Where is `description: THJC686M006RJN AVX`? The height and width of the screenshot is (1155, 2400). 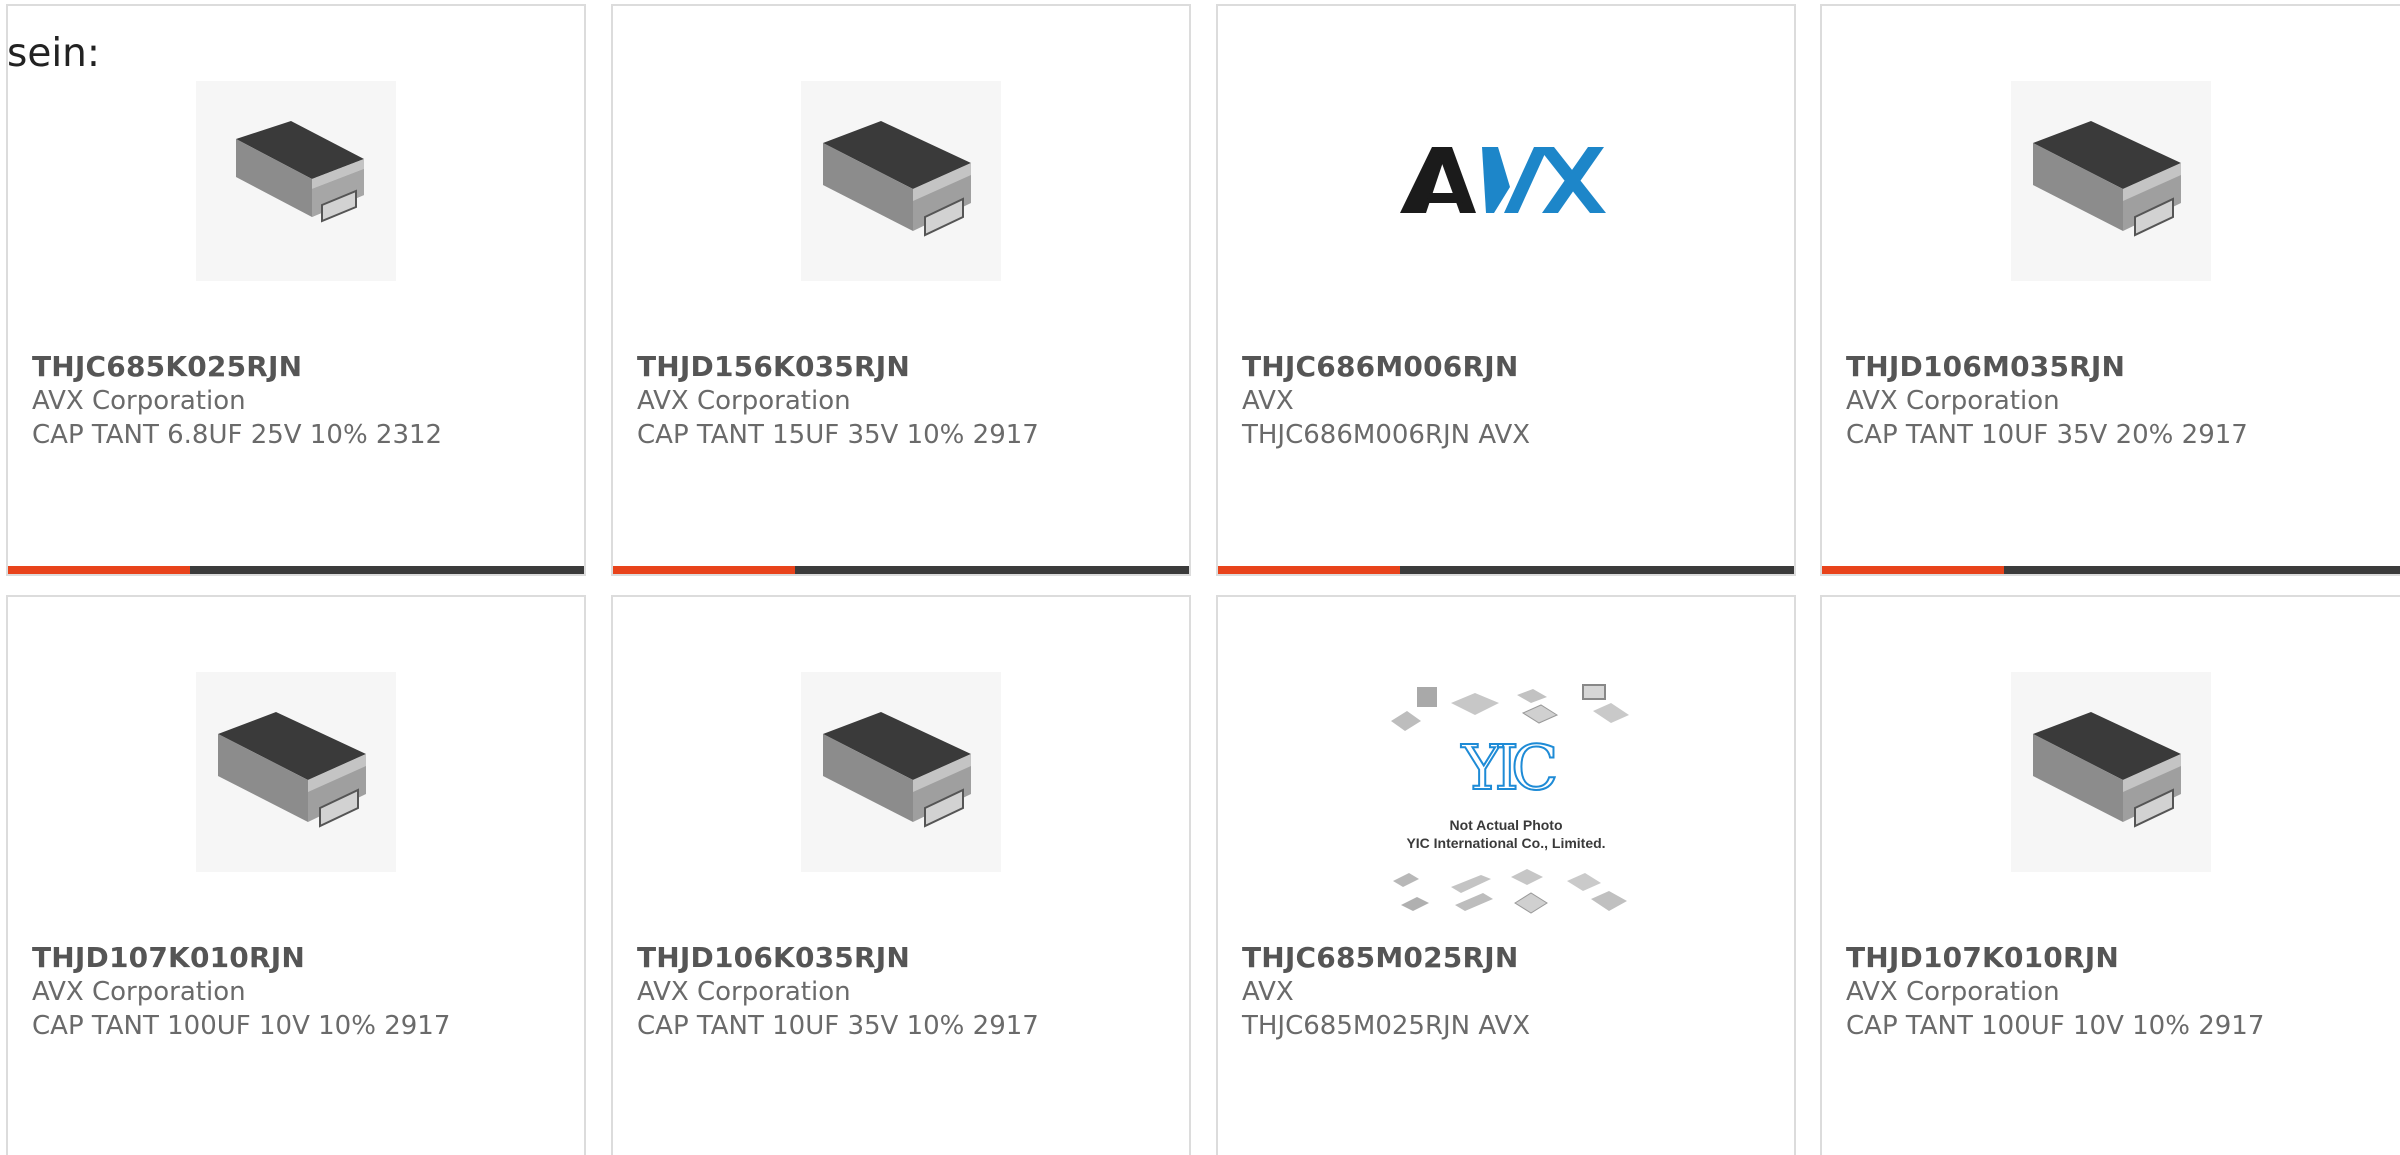
description: THJC686M006RJN AVX is located at coordinates (1386, 435).